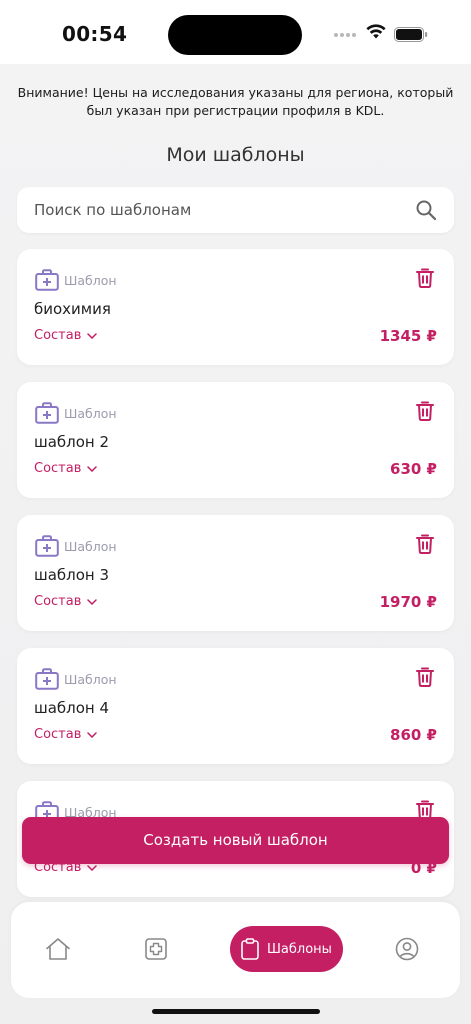 The width and height of the screenshot is (471, 1024). Describe the element at coordinates (408, 602) in the screenshot. I see `template-price: 1970 ₽` at that location.